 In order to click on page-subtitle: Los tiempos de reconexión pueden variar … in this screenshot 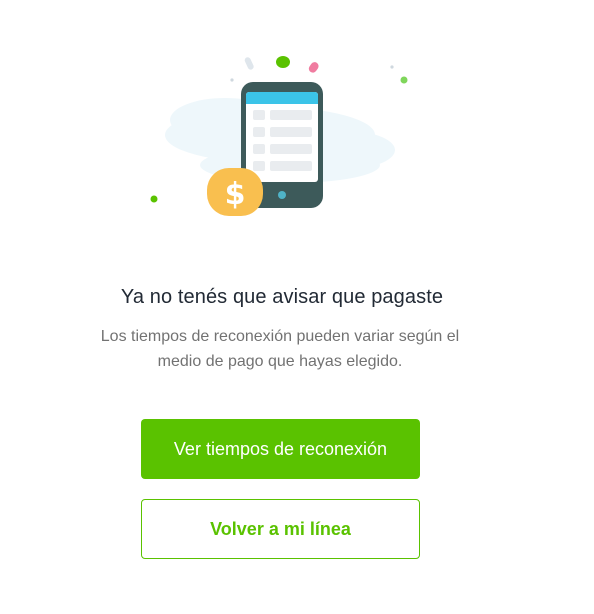, I will do `click(280, 349)`.